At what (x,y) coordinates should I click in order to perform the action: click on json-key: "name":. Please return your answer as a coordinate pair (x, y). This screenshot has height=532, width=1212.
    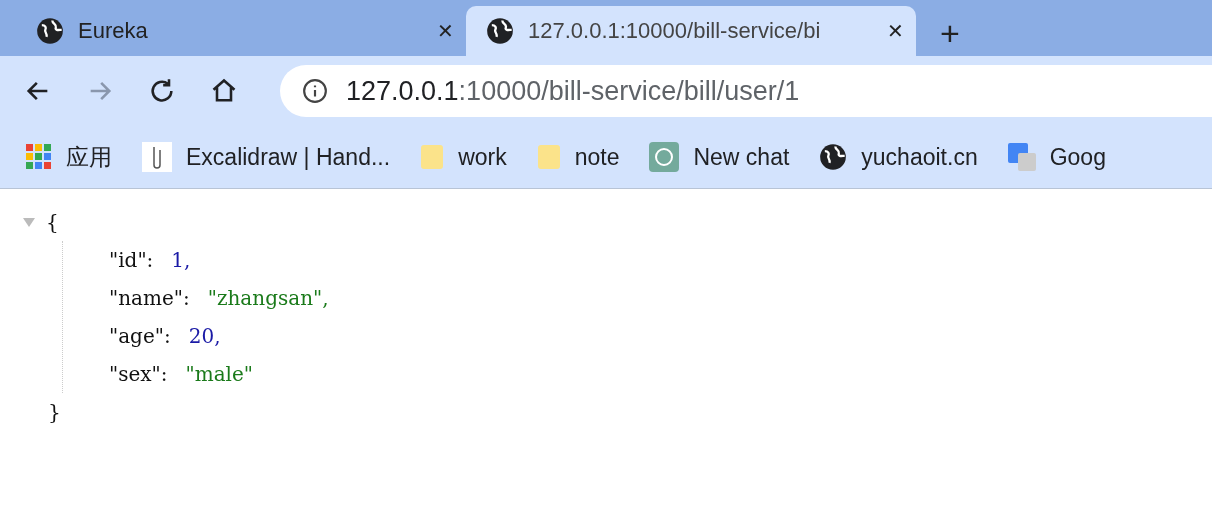
    Looking at the image, I should click on (149, 298).